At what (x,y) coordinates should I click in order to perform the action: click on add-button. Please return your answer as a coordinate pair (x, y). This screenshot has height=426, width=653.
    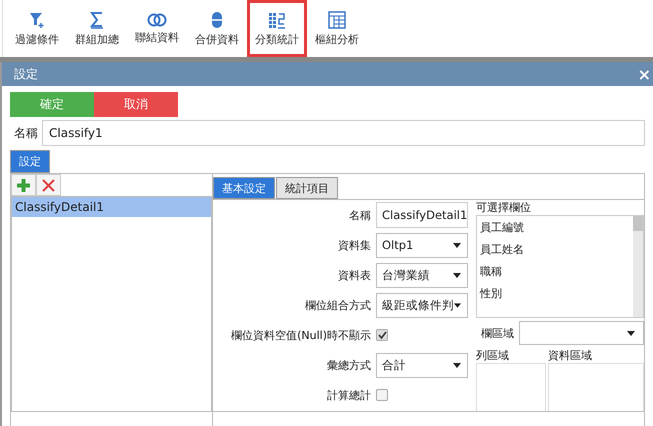
    Looking at the image, I should click on (23, 185).